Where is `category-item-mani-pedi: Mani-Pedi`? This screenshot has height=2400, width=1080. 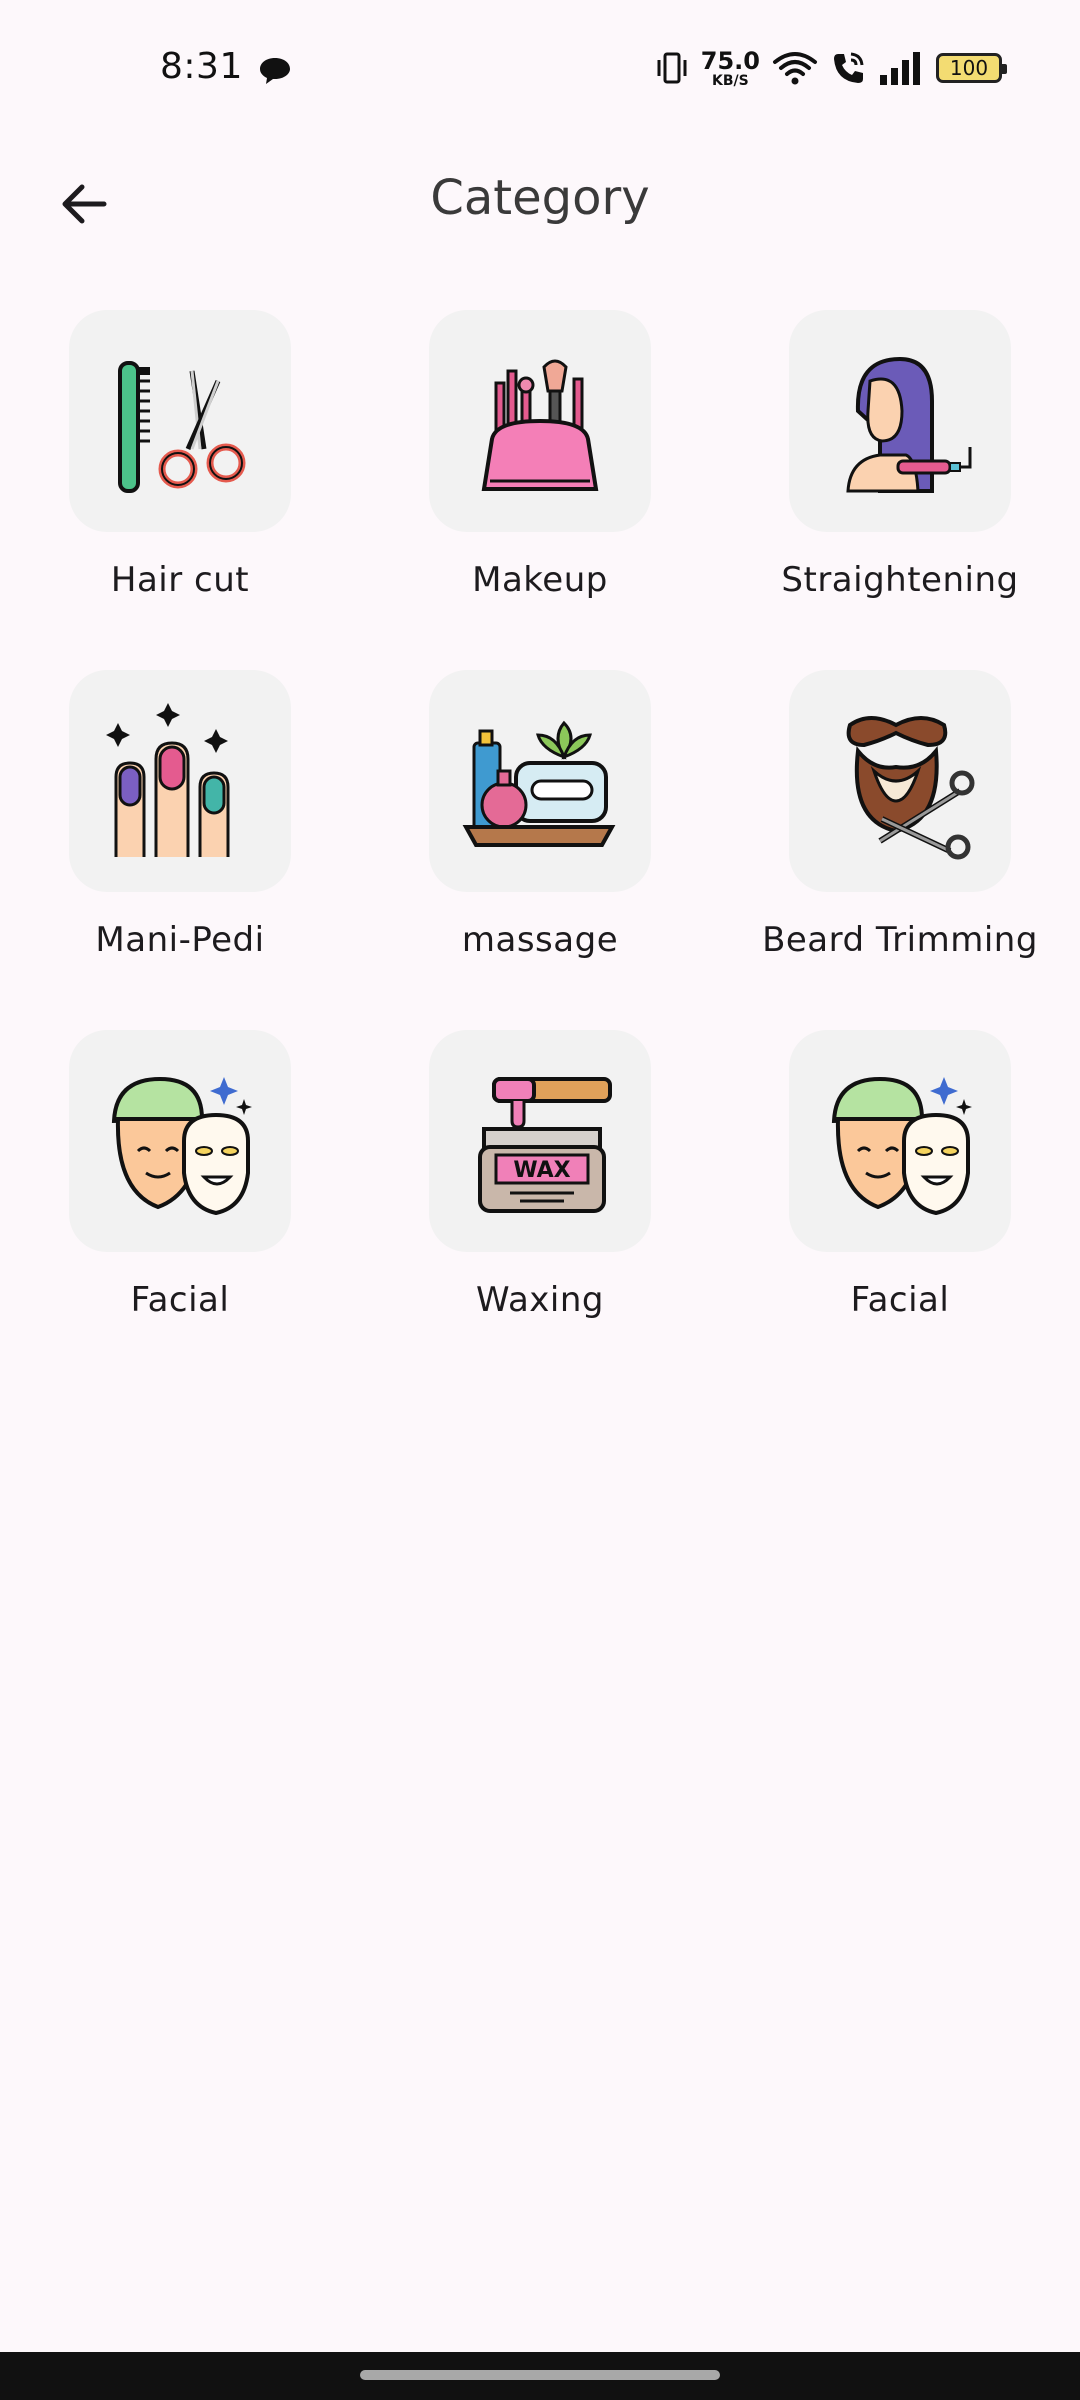
category-item-mani-pedi: Mani-Pedi is located at coordinates (180, 835).